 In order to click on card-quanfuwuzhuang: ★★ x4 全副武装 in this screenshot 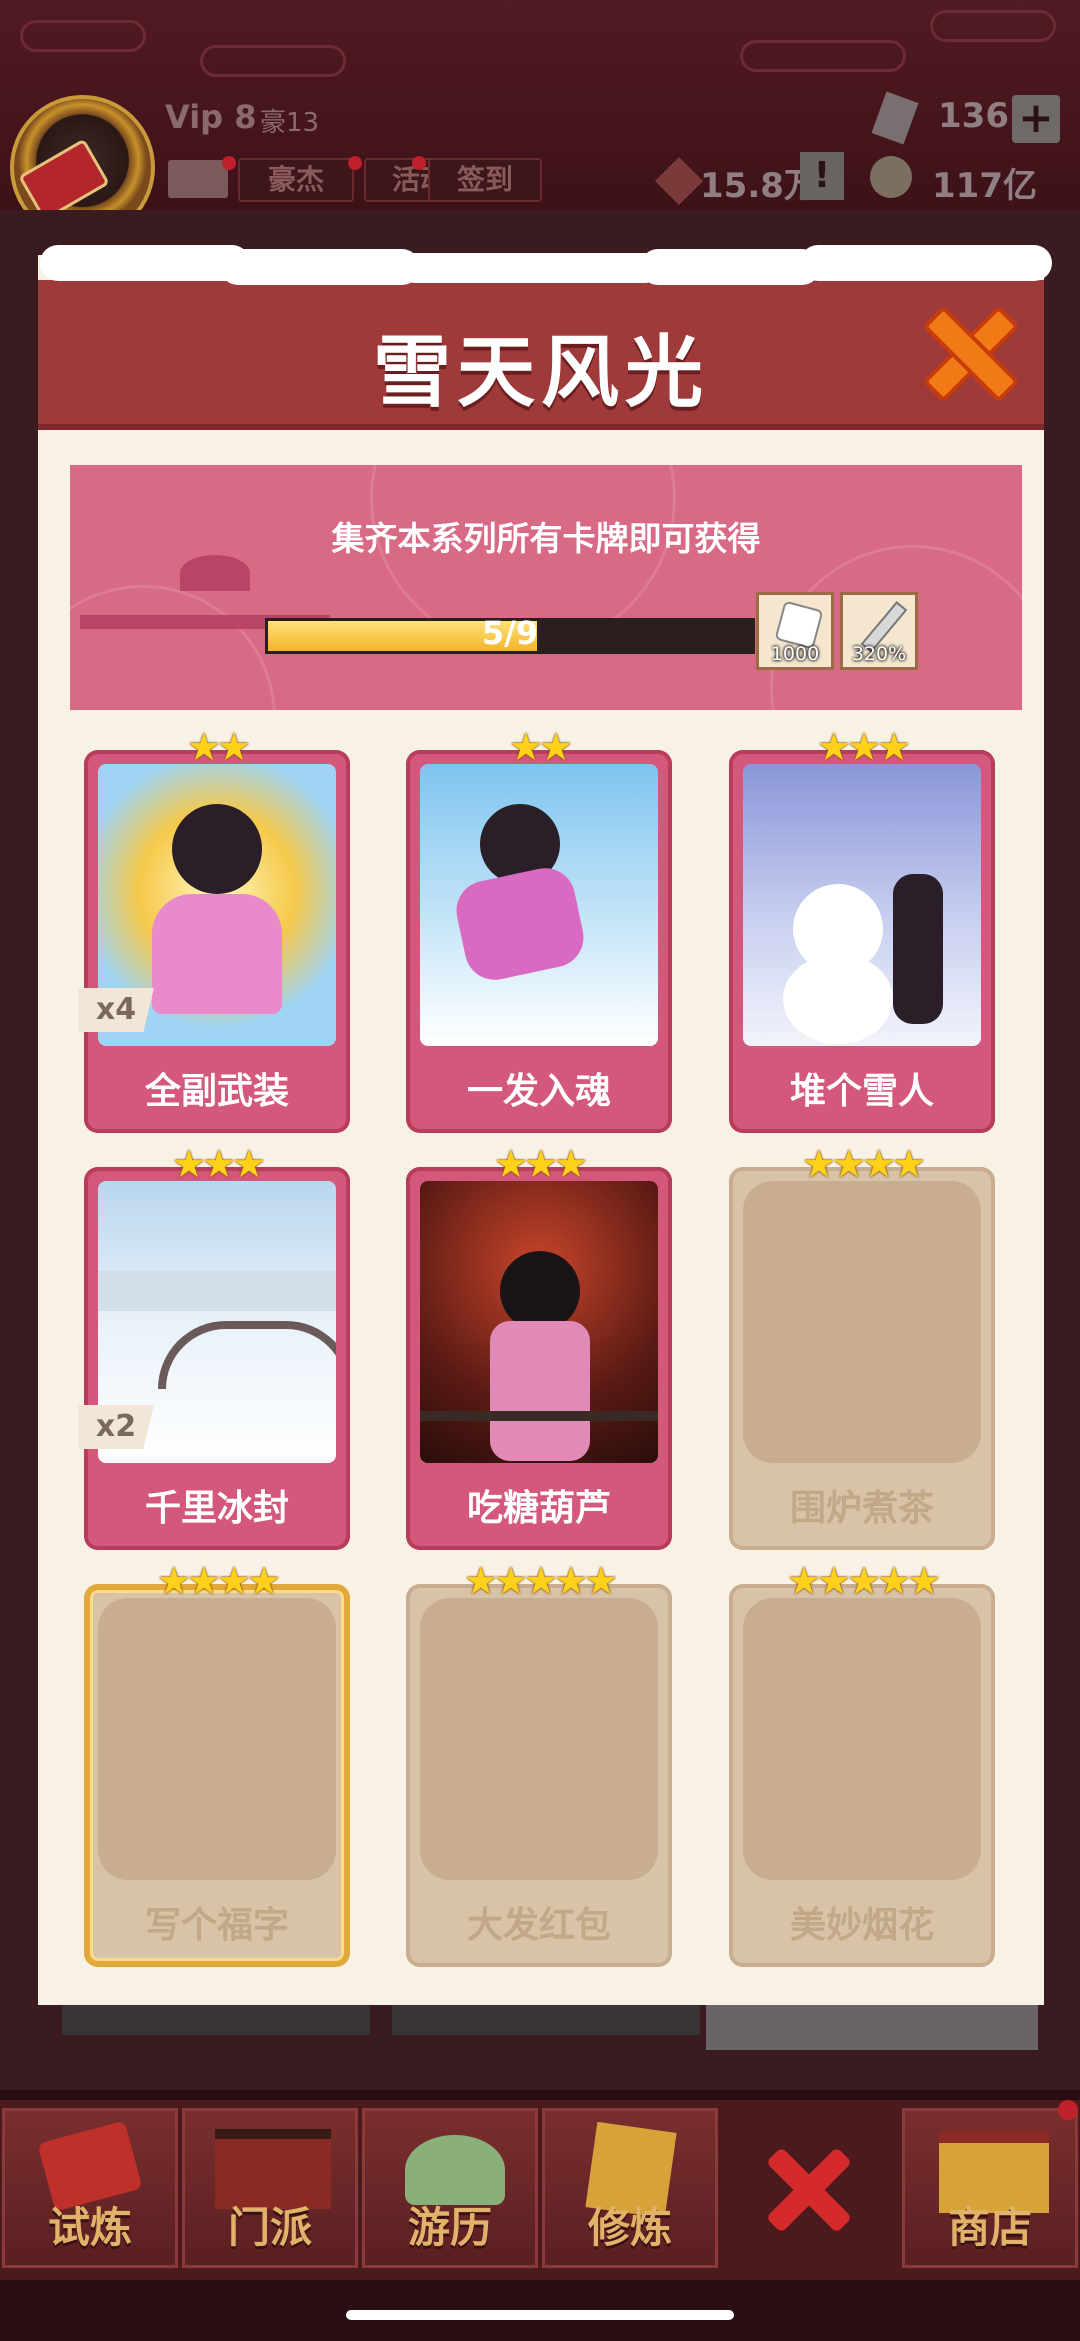, I will do `click(214, 930)`.